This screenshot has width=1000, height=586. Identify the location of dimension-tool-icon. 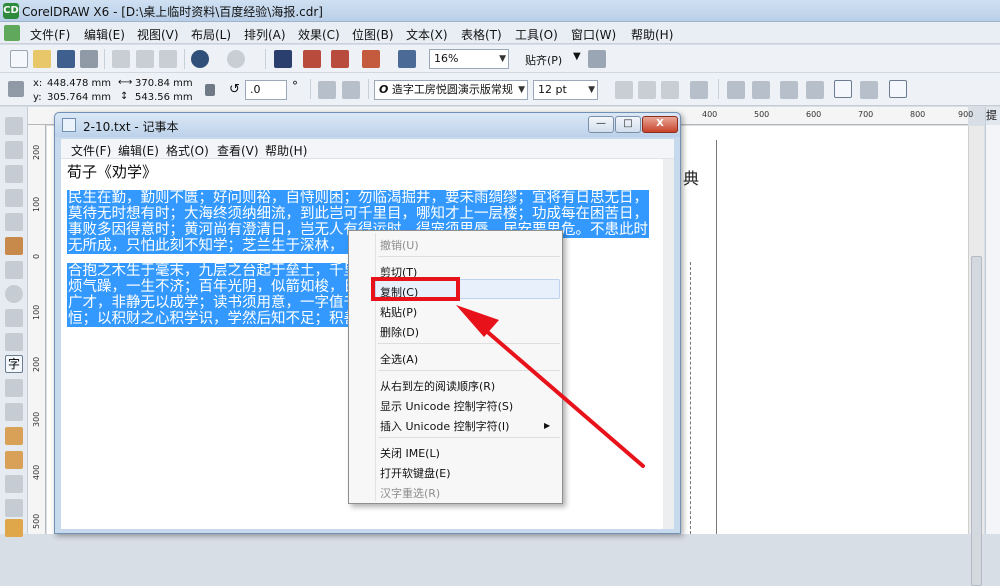
(14, 412).